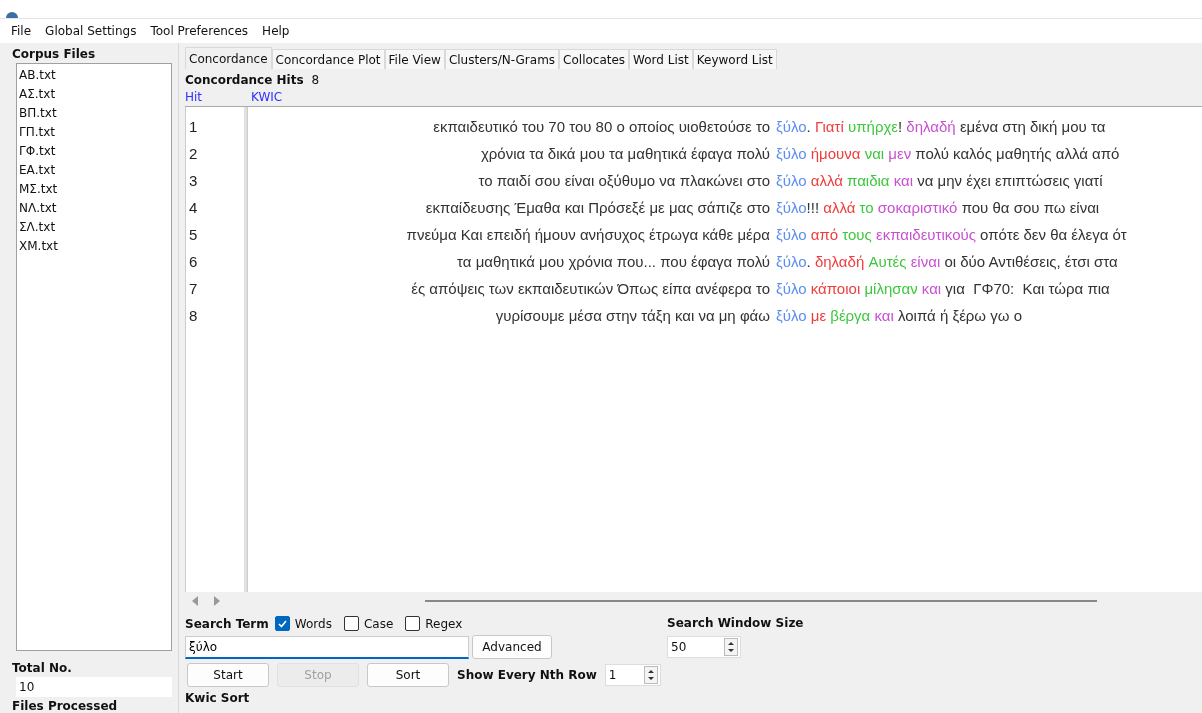 This screenshot has height=713, width=1202. I want to click on total-field: 10, so click(94, 687).